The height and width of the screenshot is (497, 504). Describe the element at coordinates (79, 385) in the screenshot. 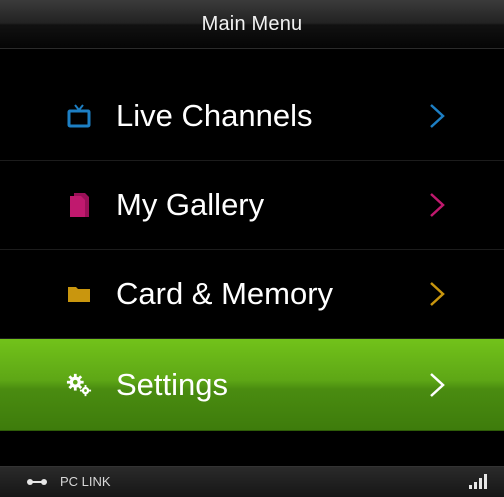

I see `gears-icon` at that location.